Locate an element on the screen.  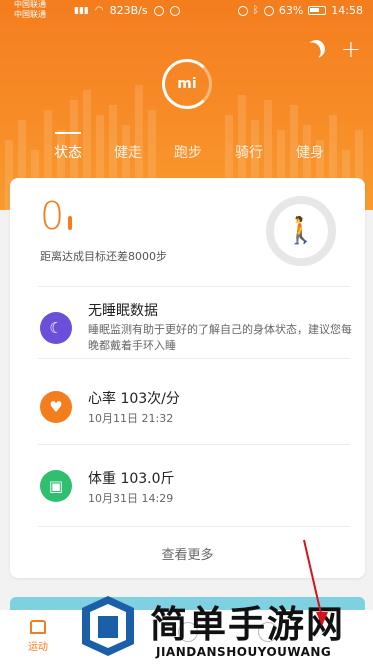
nfc-icon is located at coordinates (268, 10).